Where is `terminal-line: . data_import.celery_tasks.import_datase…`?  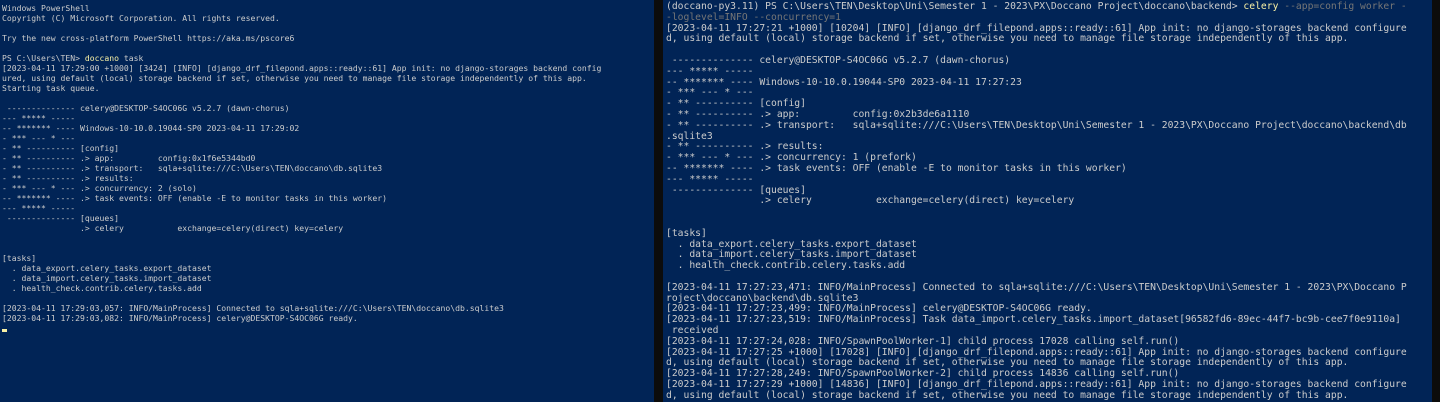 terminal-line: . data_import.celery_tasks.import_datase… is located at coordinates (107, 278).